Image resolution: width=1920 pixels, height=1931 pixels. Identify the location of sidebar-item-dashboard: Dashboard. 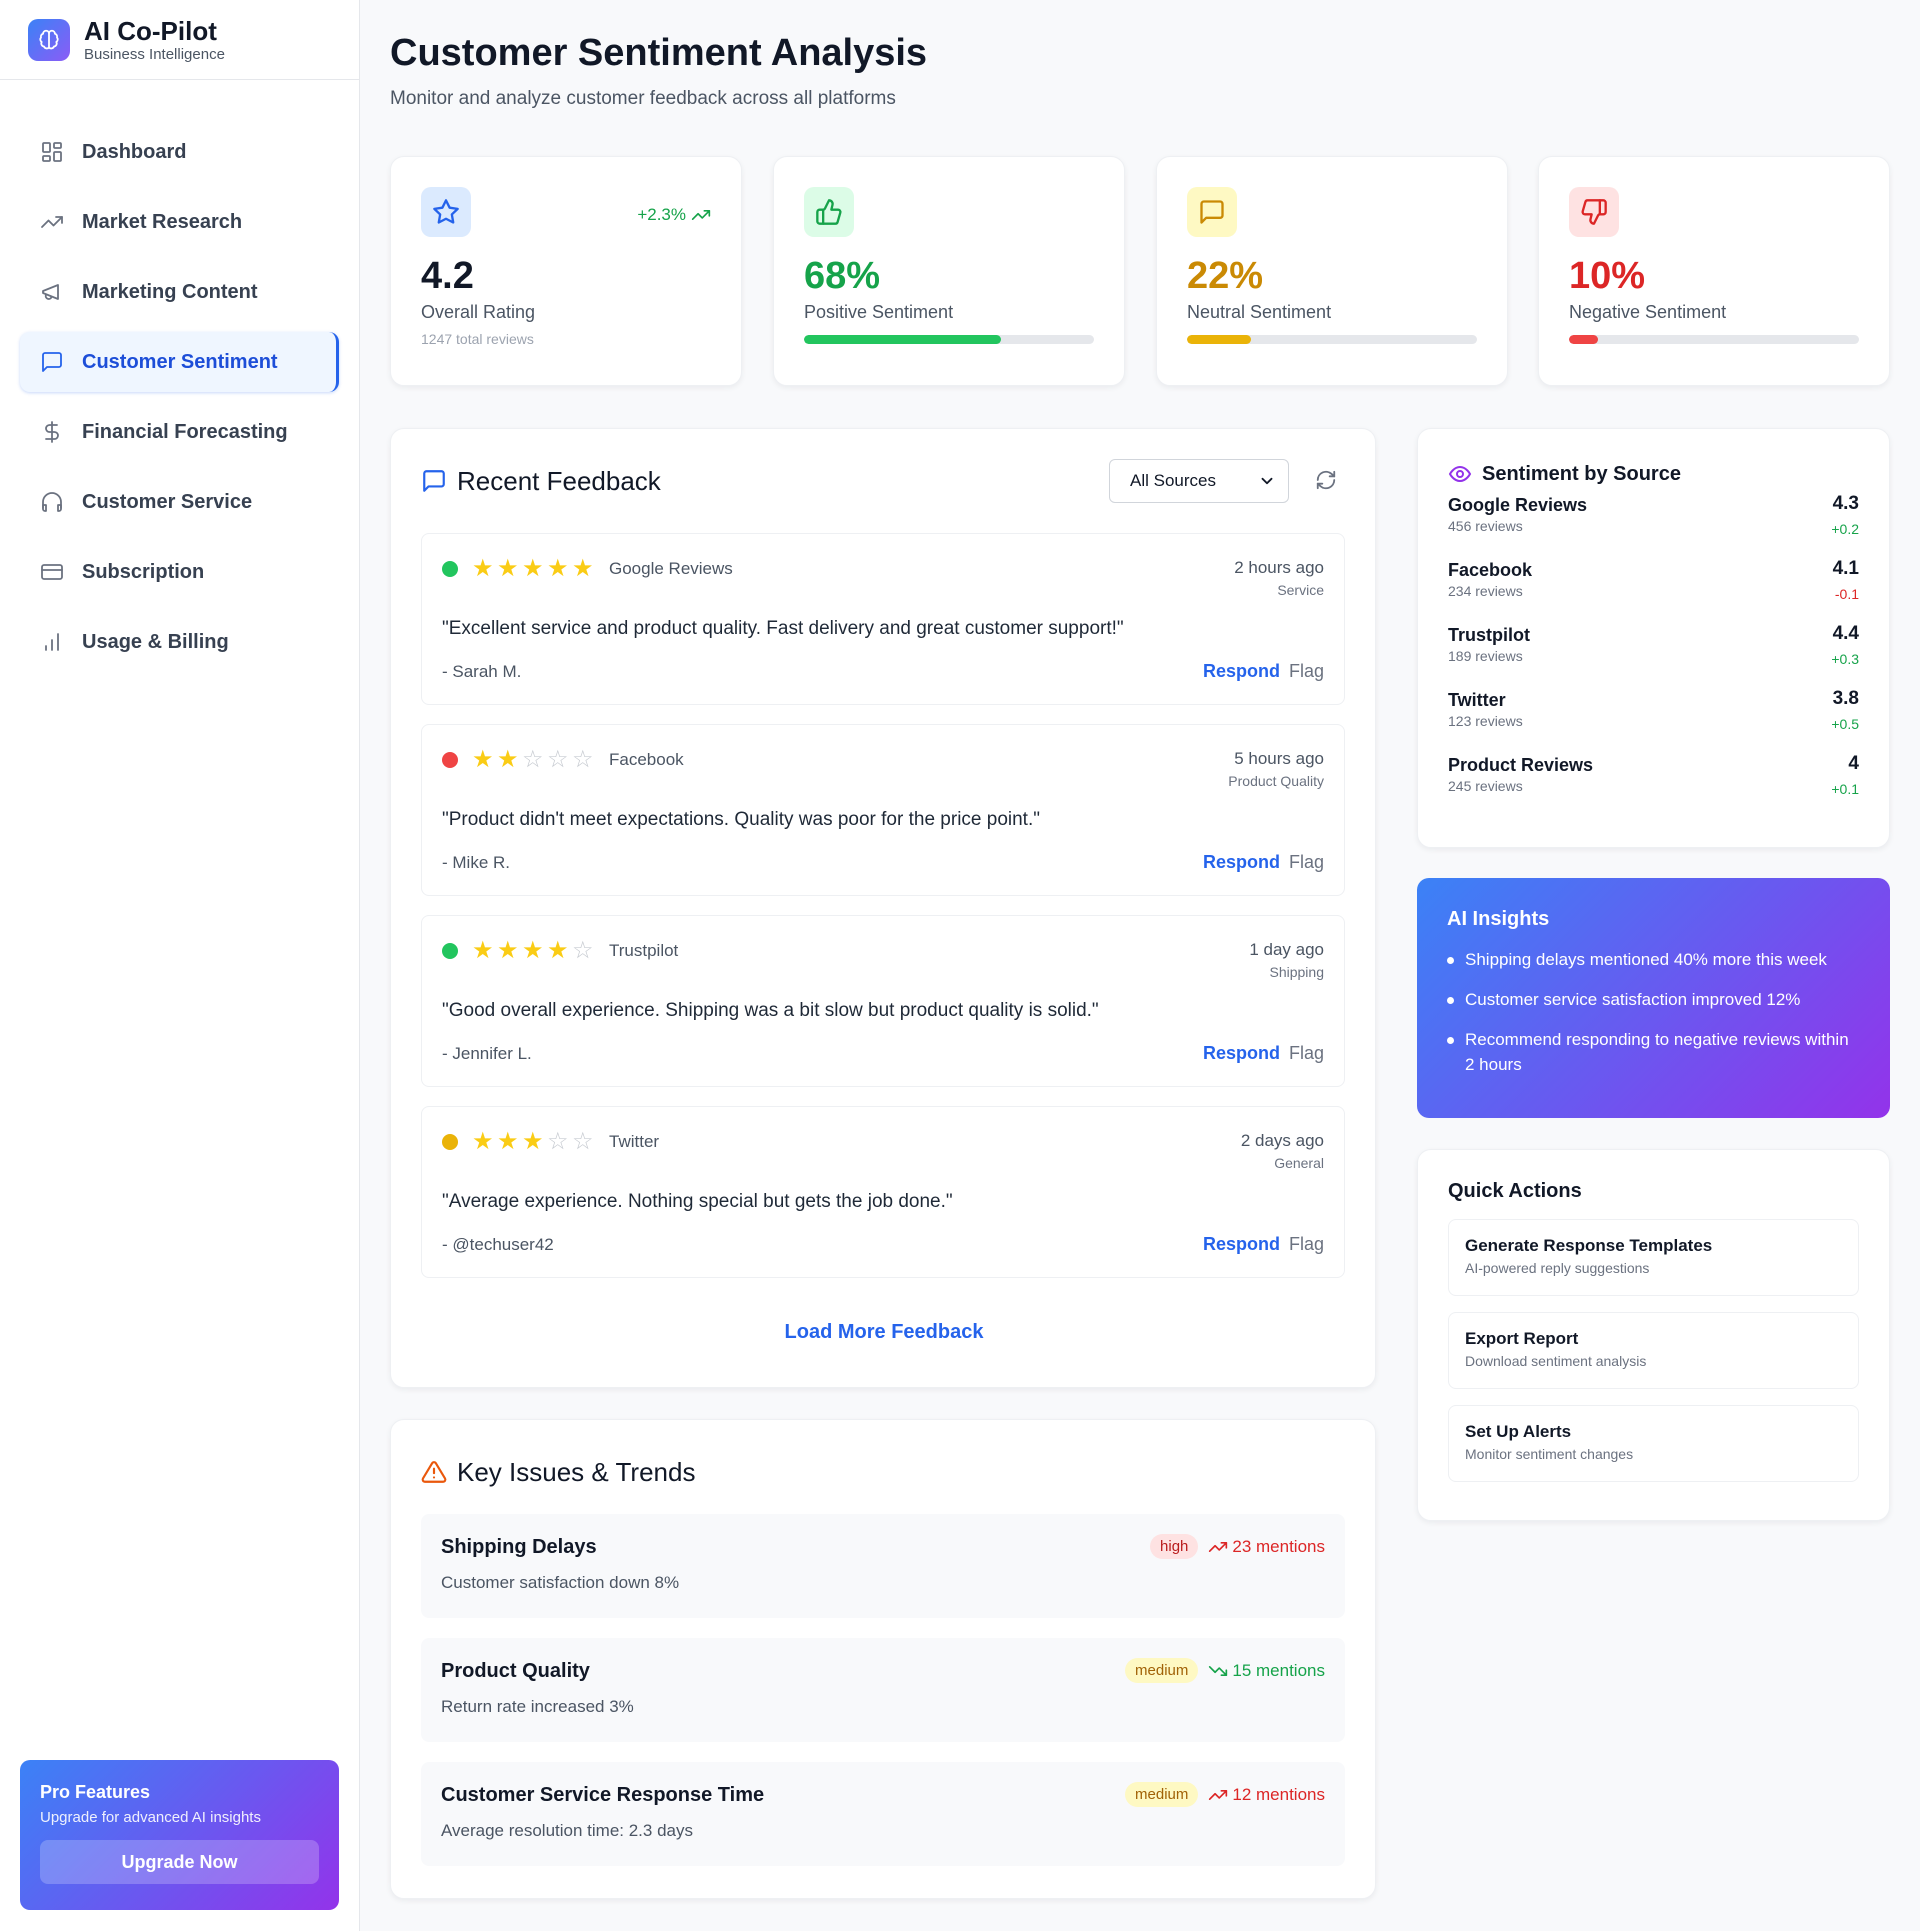
(179, 152).